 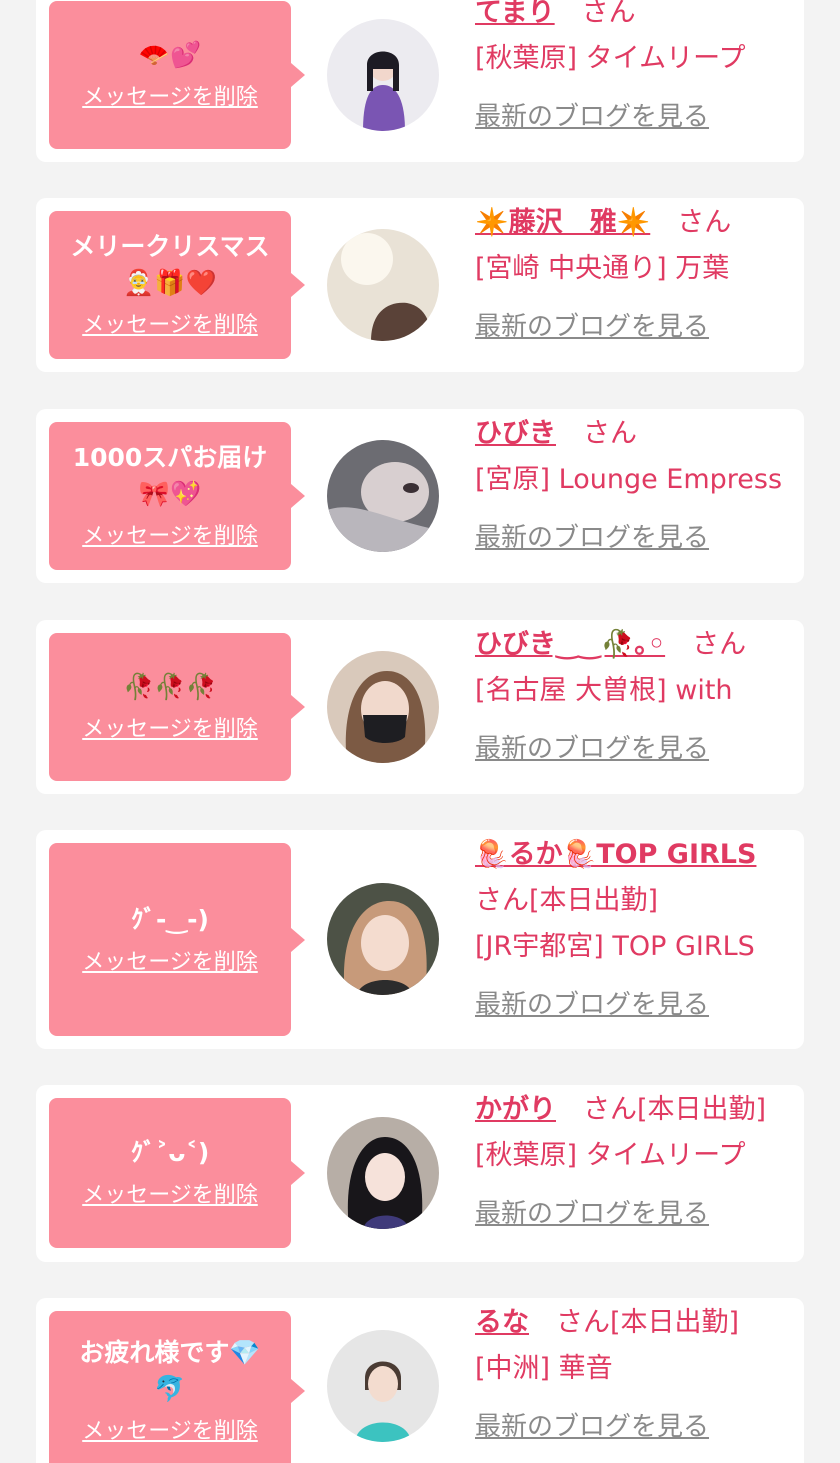 I want to click on cast-name-link: るな, so click(x=502, y=1322).